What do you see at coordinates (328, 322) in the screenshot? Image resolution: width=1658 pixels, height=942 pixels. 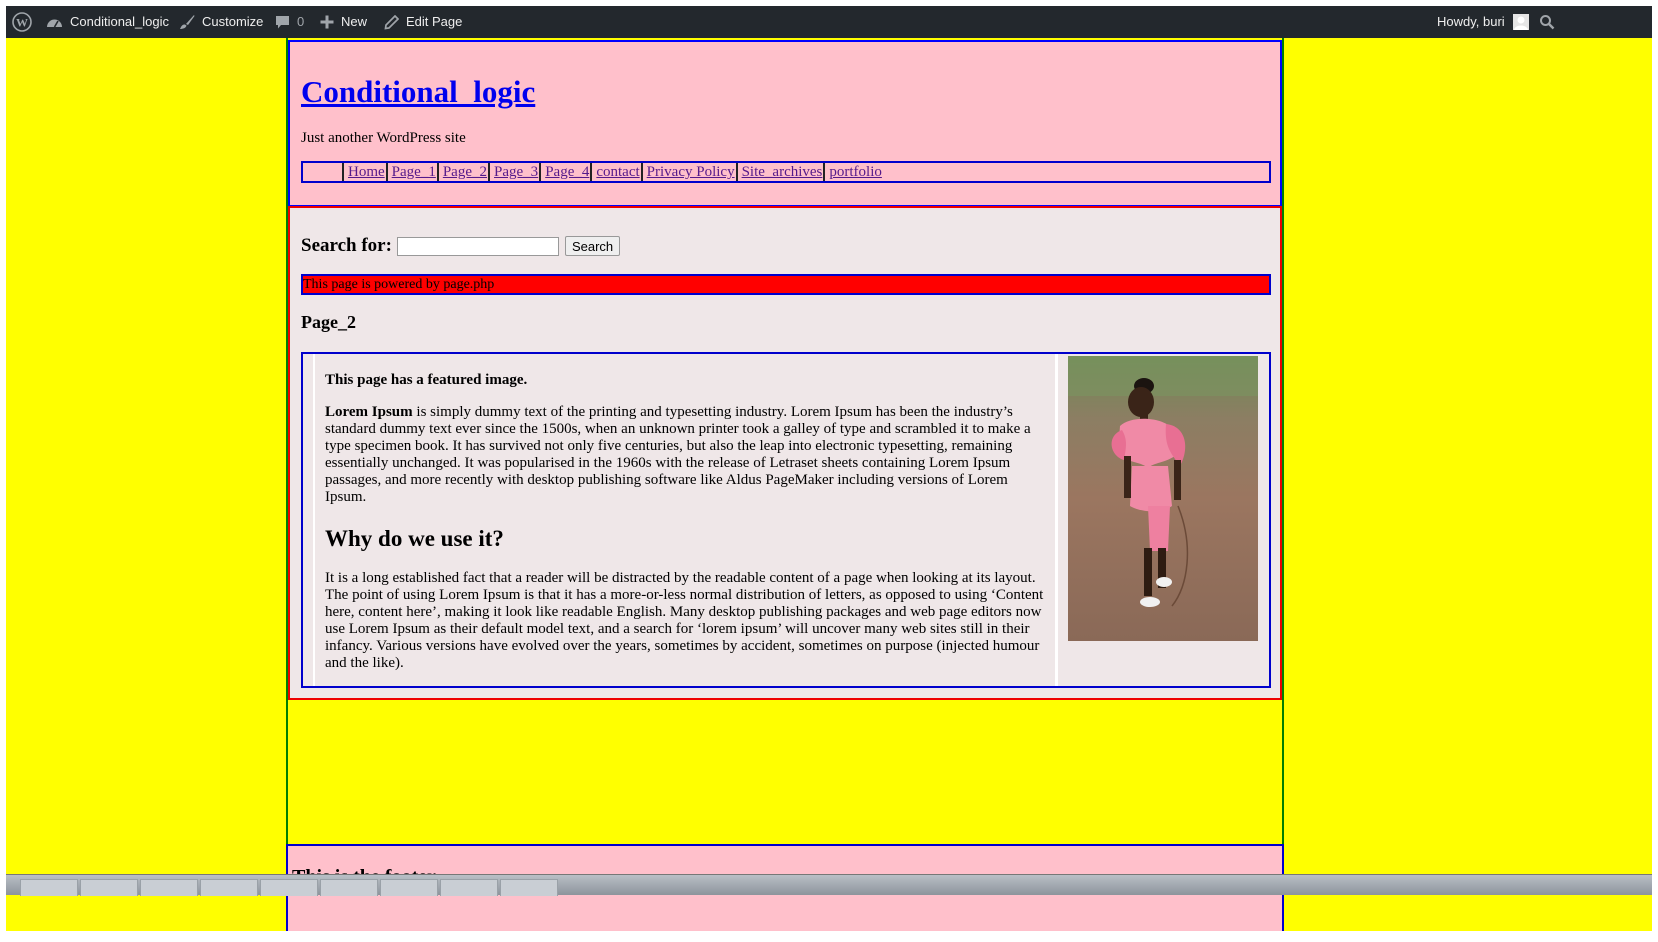 I see `page-title: Page_2` at bounding box center [328, 322].